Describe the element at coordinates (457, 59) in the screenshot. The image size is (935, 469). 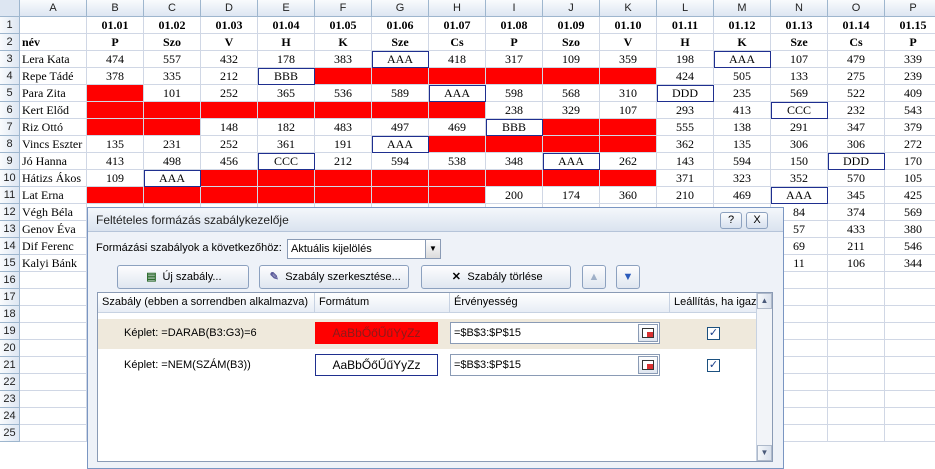
I see `data-cell: 418` at that location.